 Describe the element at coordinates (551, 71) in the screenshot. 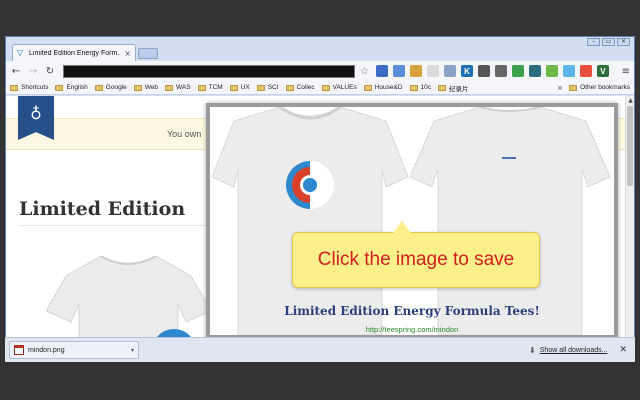

I see `evernote-icon` at that location.